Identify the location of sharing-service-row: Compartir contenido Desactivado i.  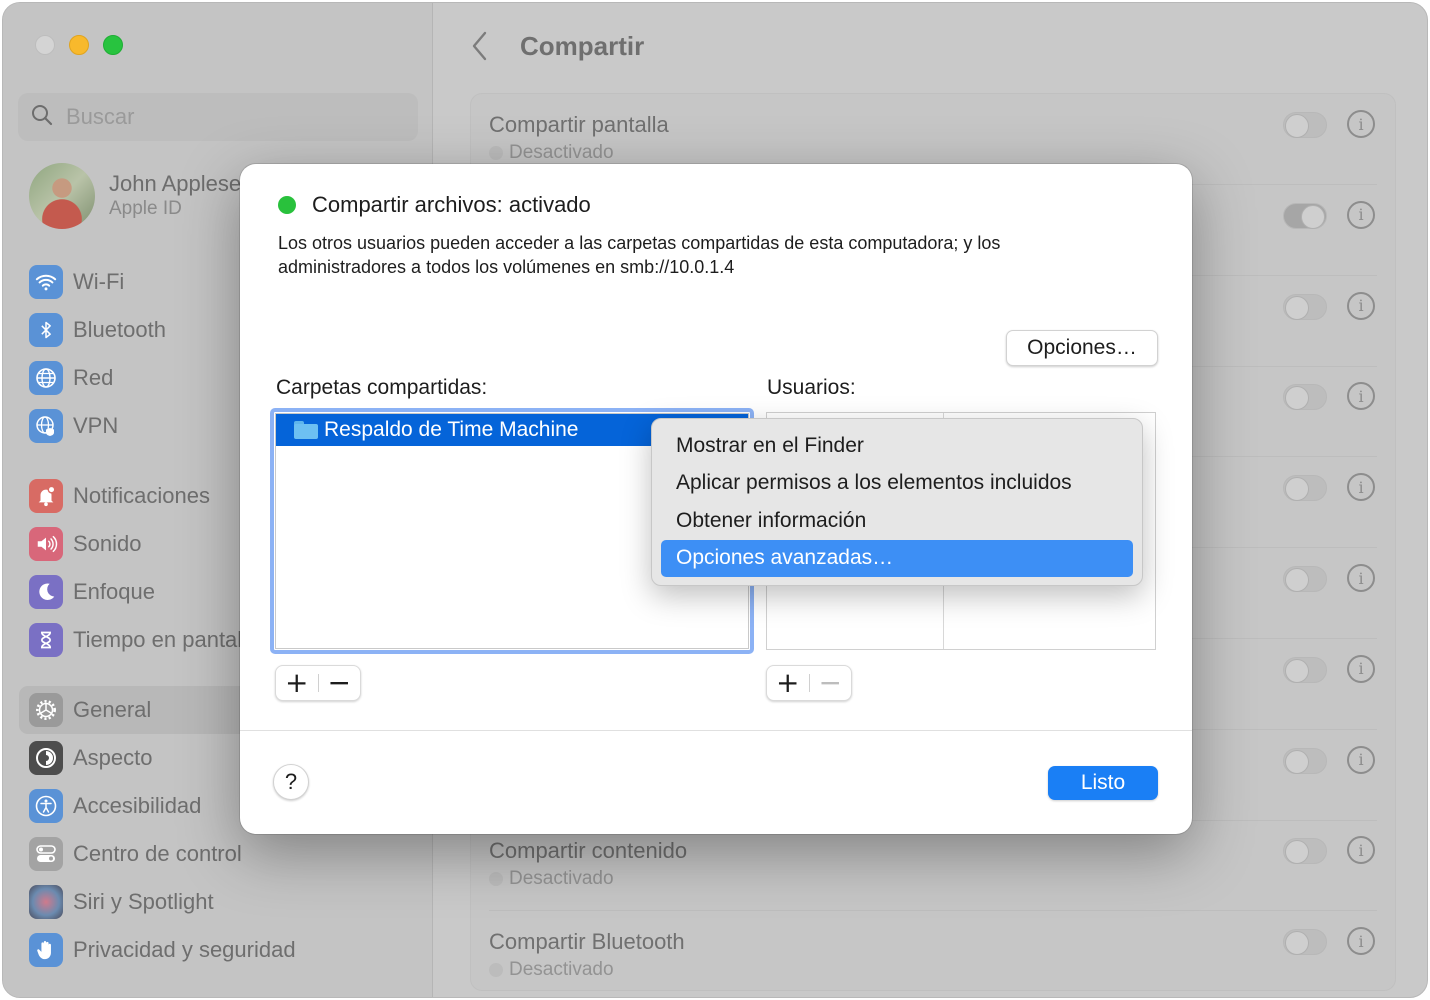
(933, 866).